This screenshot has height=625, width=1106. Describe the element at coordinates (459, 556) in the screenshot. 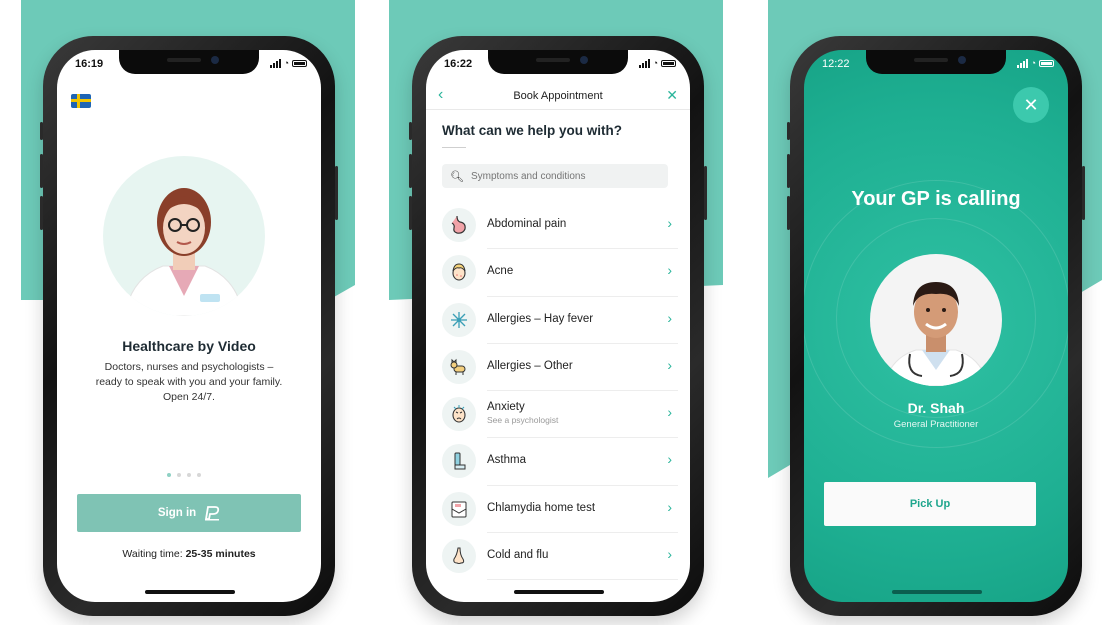

I see `nose-icon` at that location.